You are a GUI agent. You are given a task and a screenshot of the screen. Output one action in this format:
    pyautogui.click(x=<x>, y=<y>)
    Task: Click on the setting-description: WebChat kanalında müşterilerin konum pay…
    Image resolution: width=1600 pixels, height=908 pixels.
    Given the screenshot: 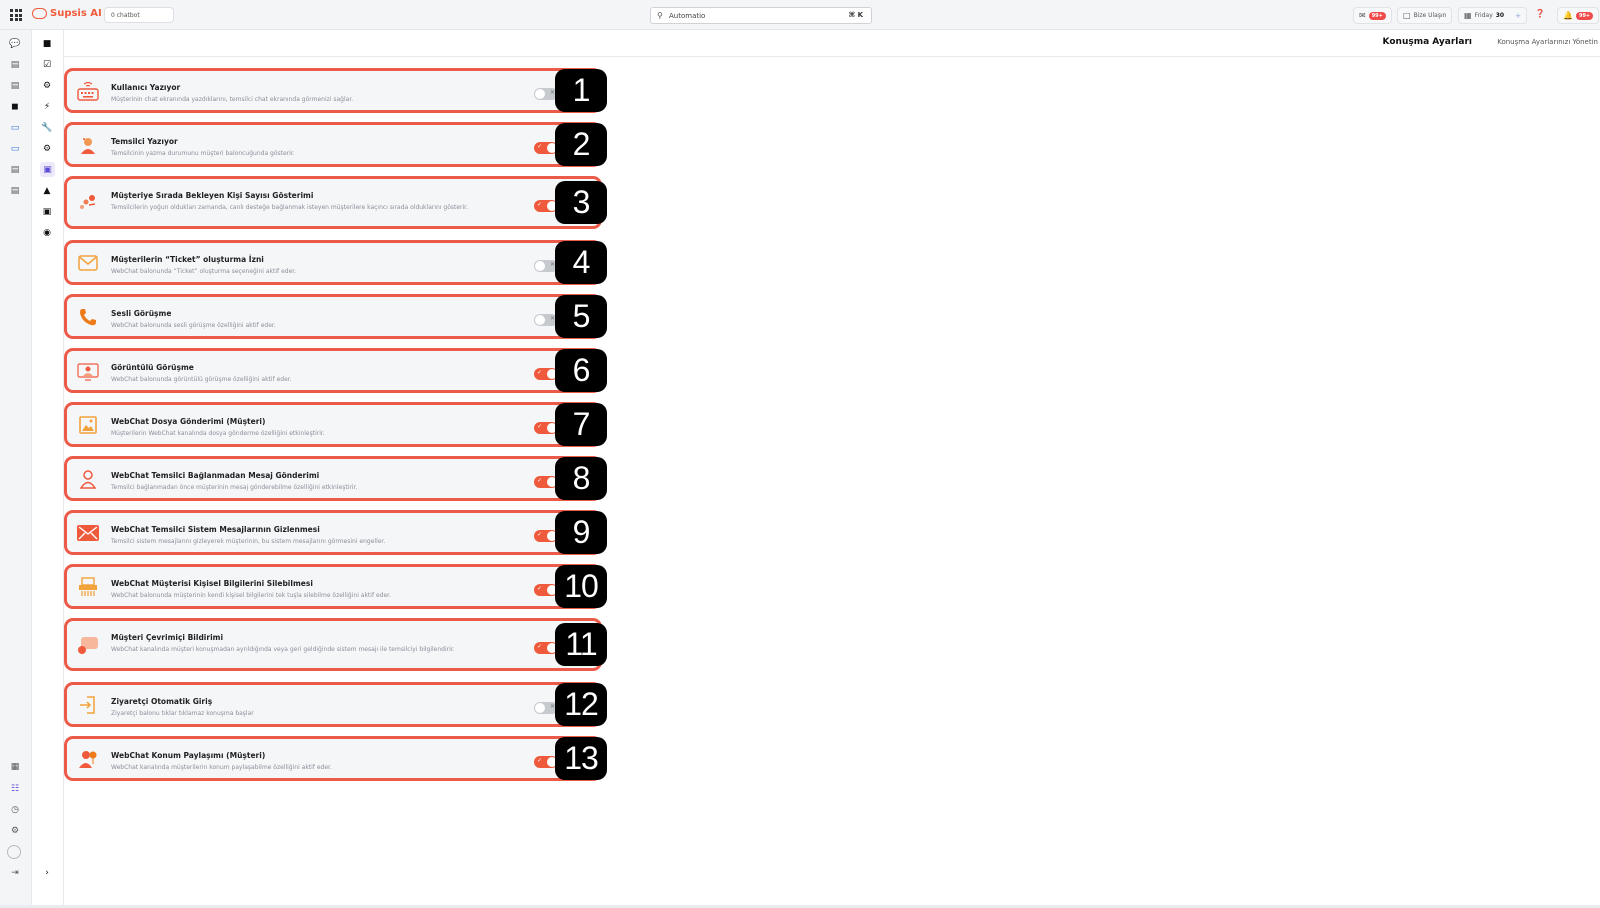 What is the action you would take?
    pyautogui.click(x=221, y=767)
    